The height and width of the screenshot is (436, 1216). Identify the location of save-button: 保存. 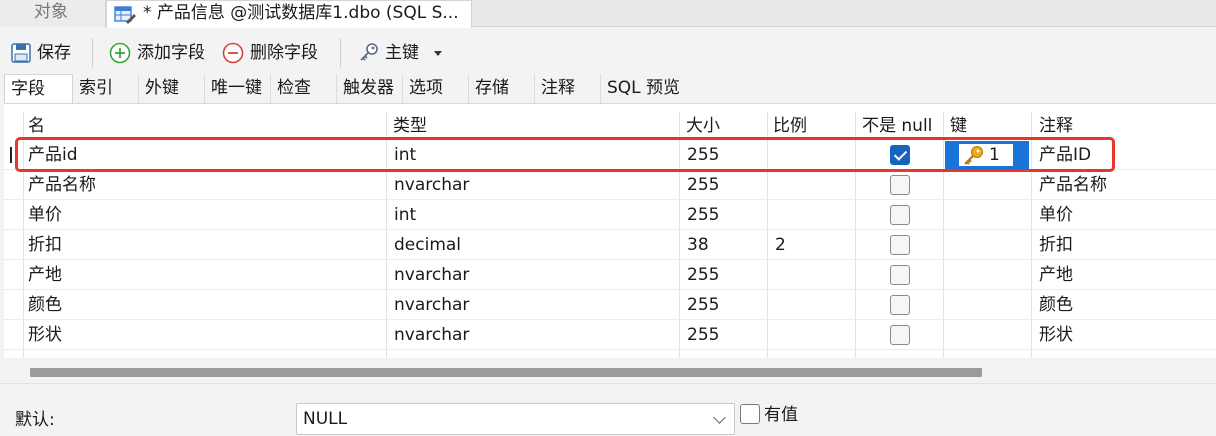
(40, 53).